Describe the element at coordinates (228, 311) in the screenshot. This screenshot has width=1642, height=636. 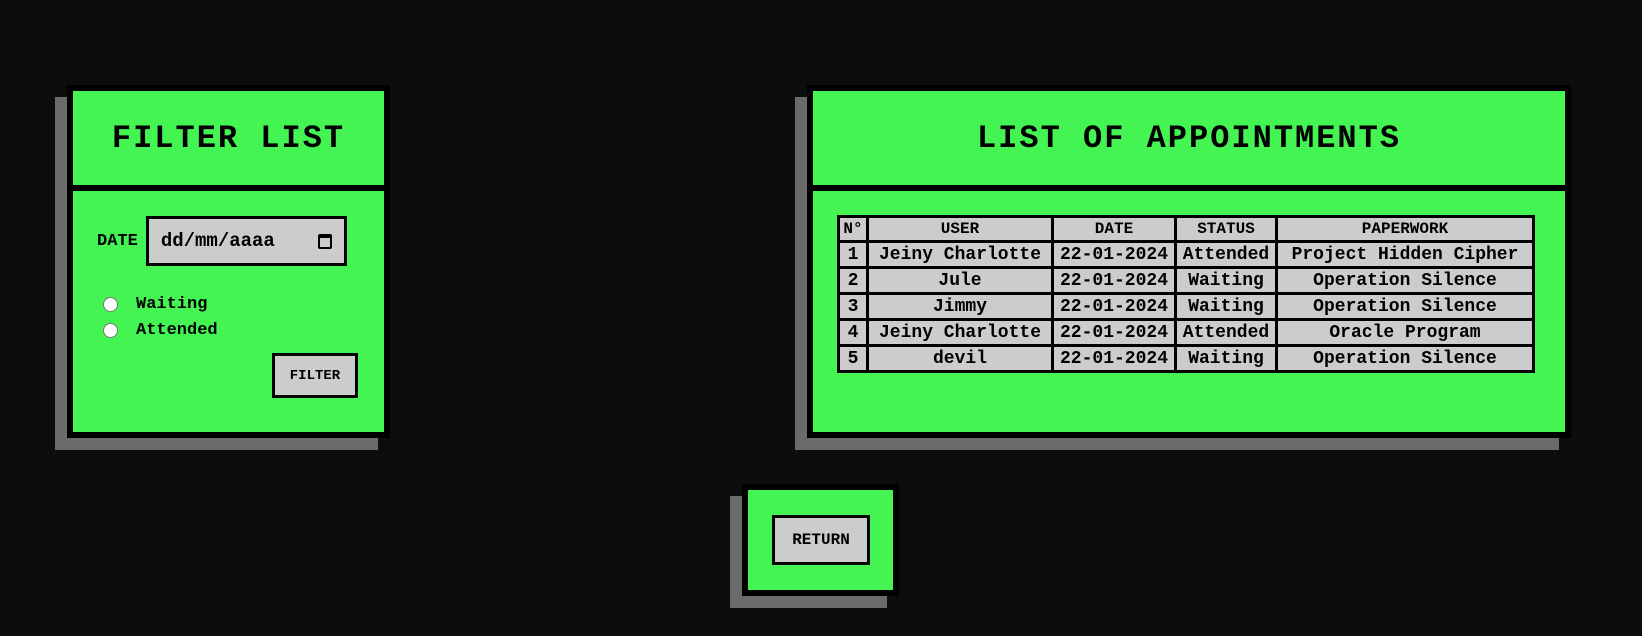
I see `filter-form: DATE dd/mm/aaaa Waiting Attended FILTER` at that location.